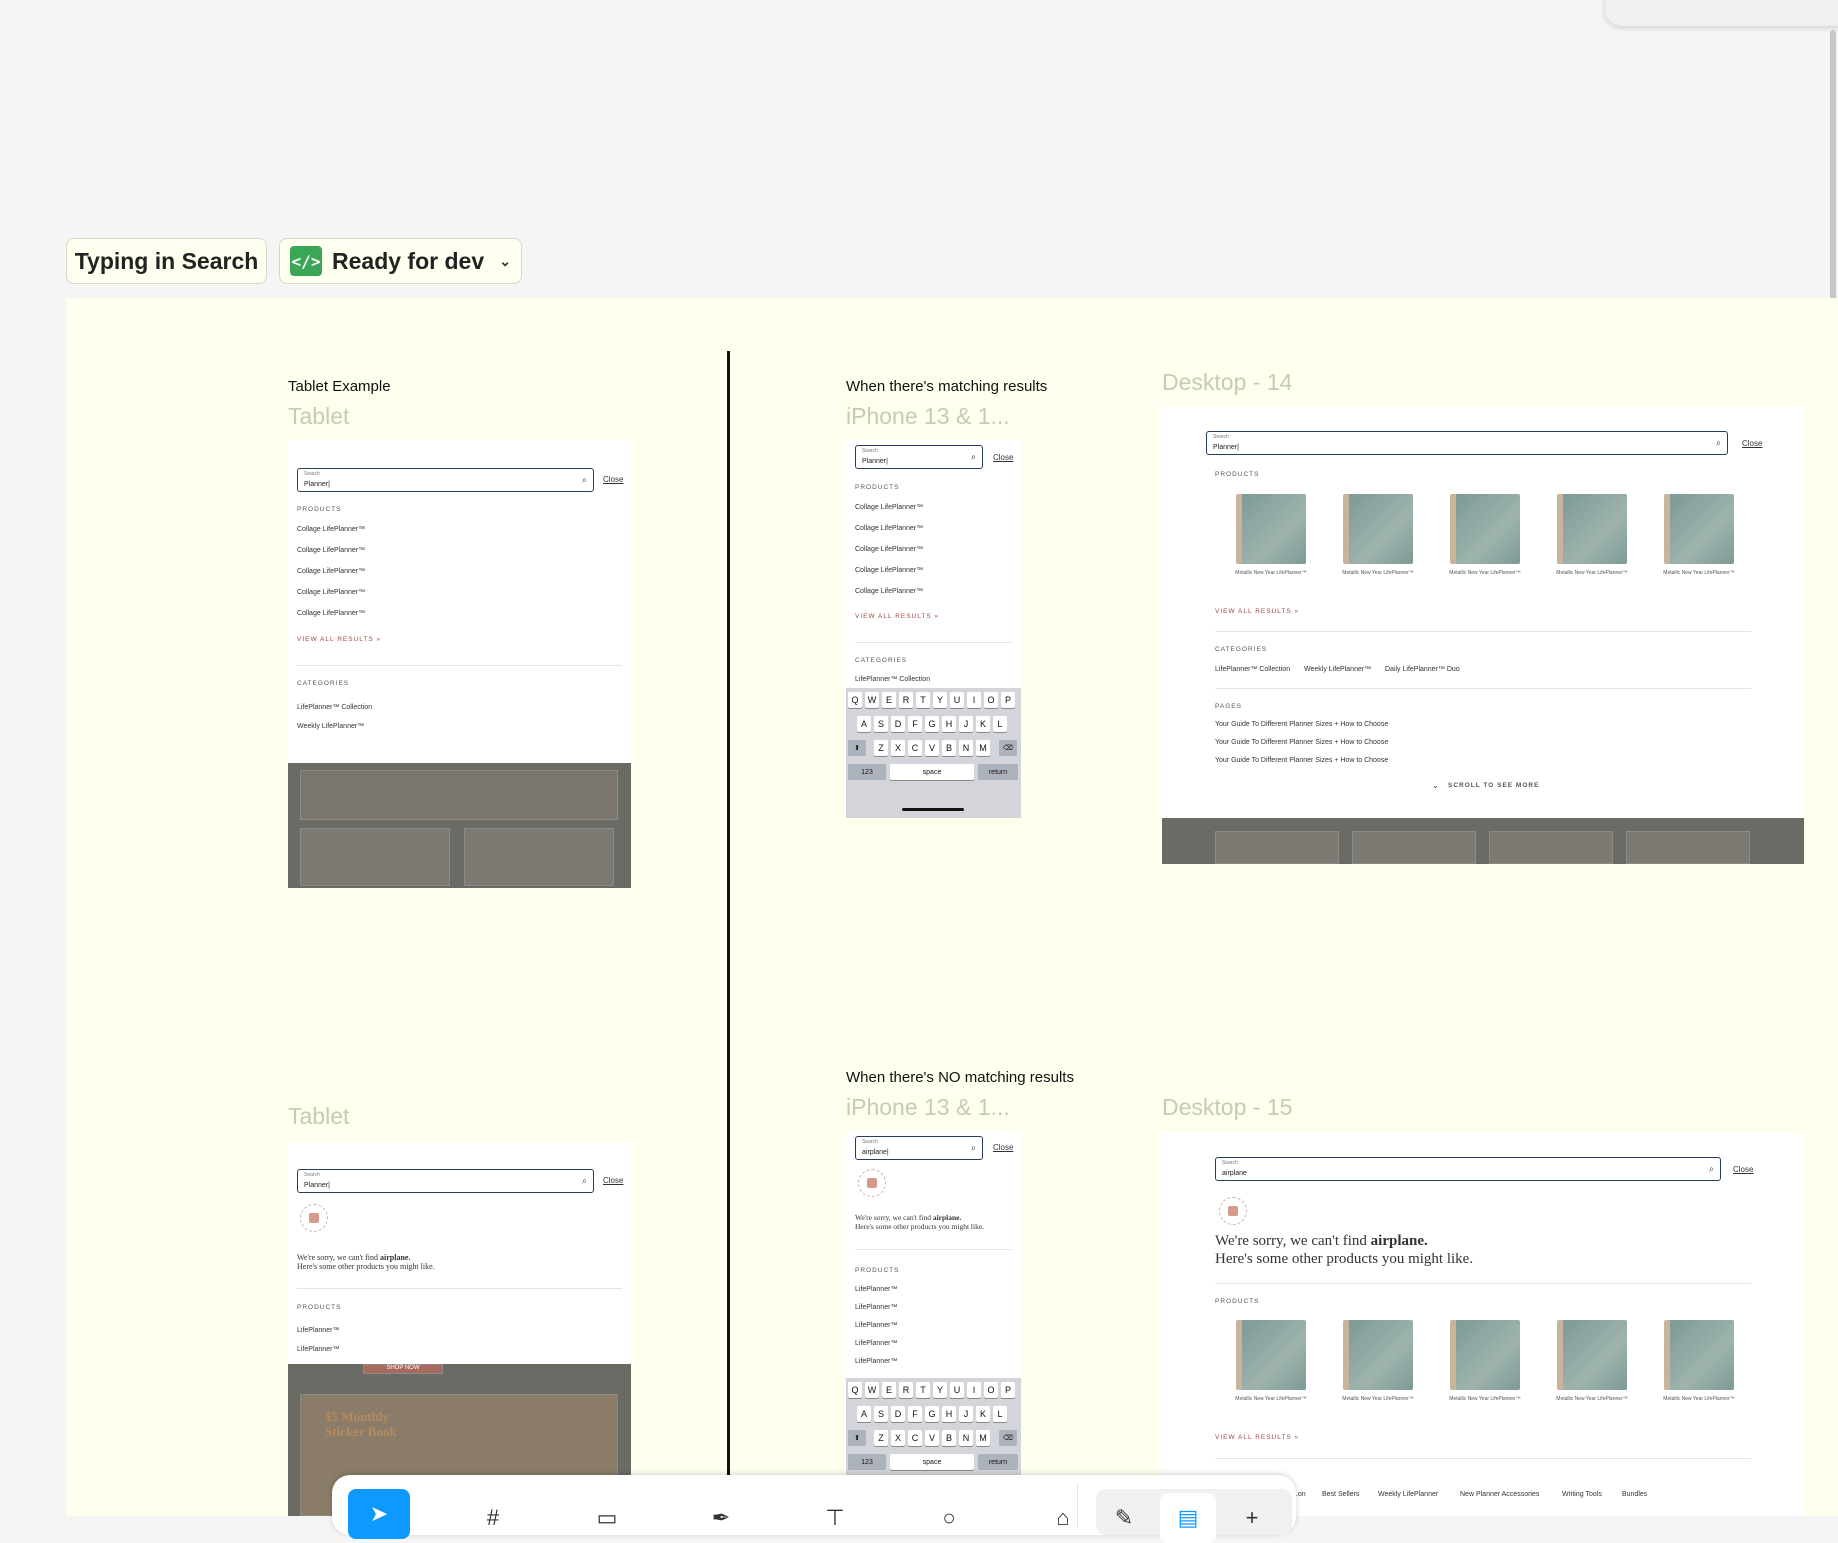 Image resolution: width=1838 pixels, height=1543 pixels. What do you see at coordinates (1227, 1107) in the screenshot?
I see `frame-label-desktop-15: Desktop - 15` at bounding box center [1227, 1107].